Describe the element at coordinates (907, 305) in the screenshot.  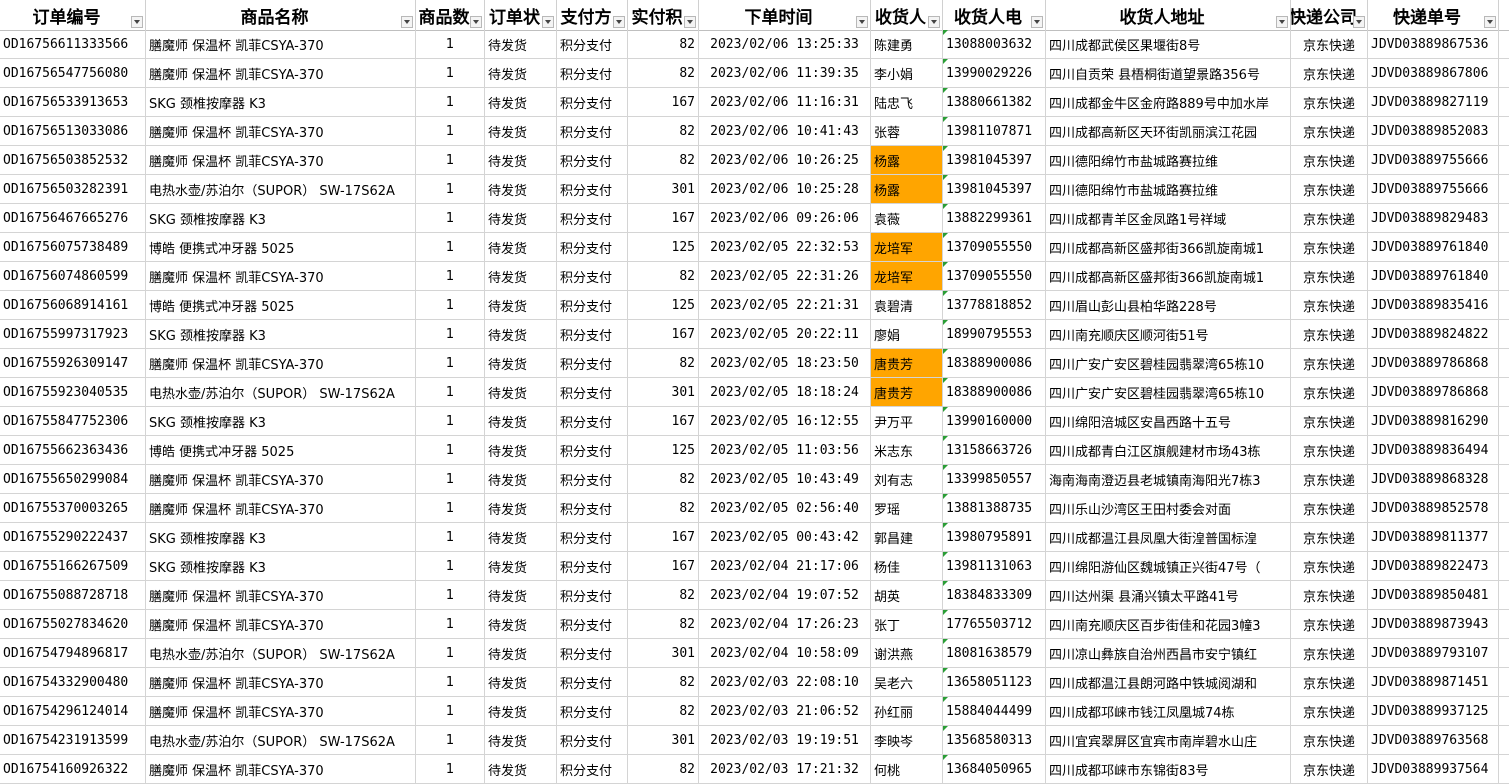
I see `cell-recipient-name: 袁碧清` at that location.